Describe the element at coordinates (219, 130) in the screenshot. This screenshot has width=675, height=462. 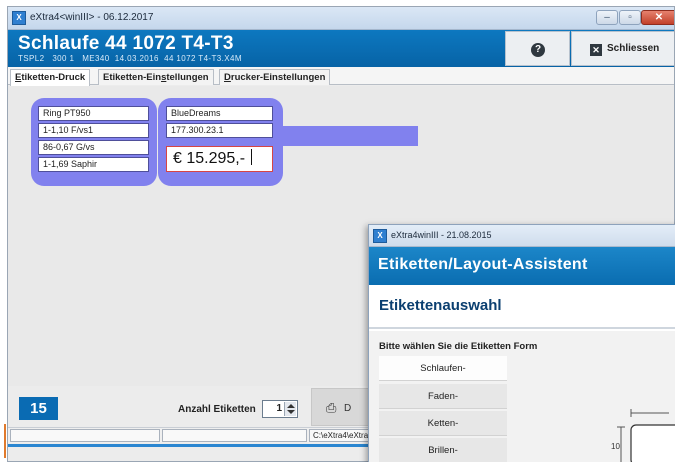
I see `label-article-field: 177.300.23.1` at that location.